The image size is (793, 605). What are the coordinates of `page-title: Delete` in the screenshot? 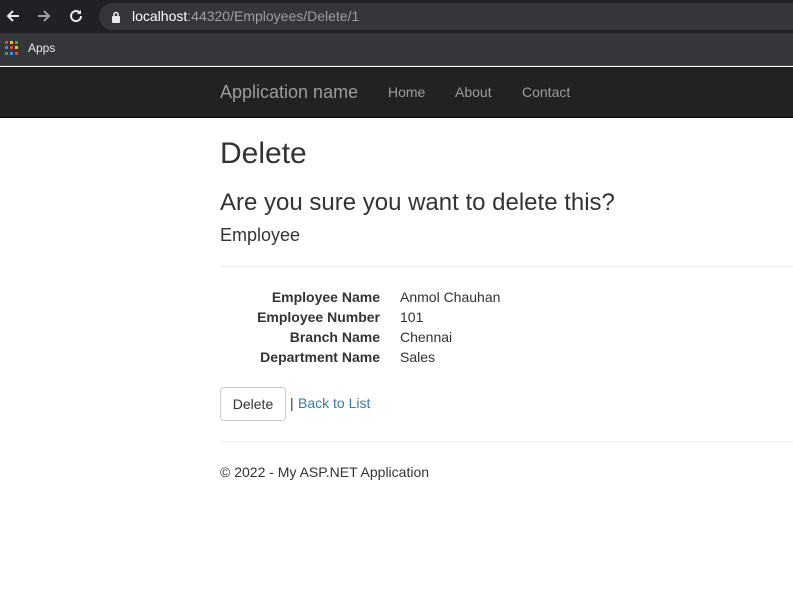 It's located at (263, 153).